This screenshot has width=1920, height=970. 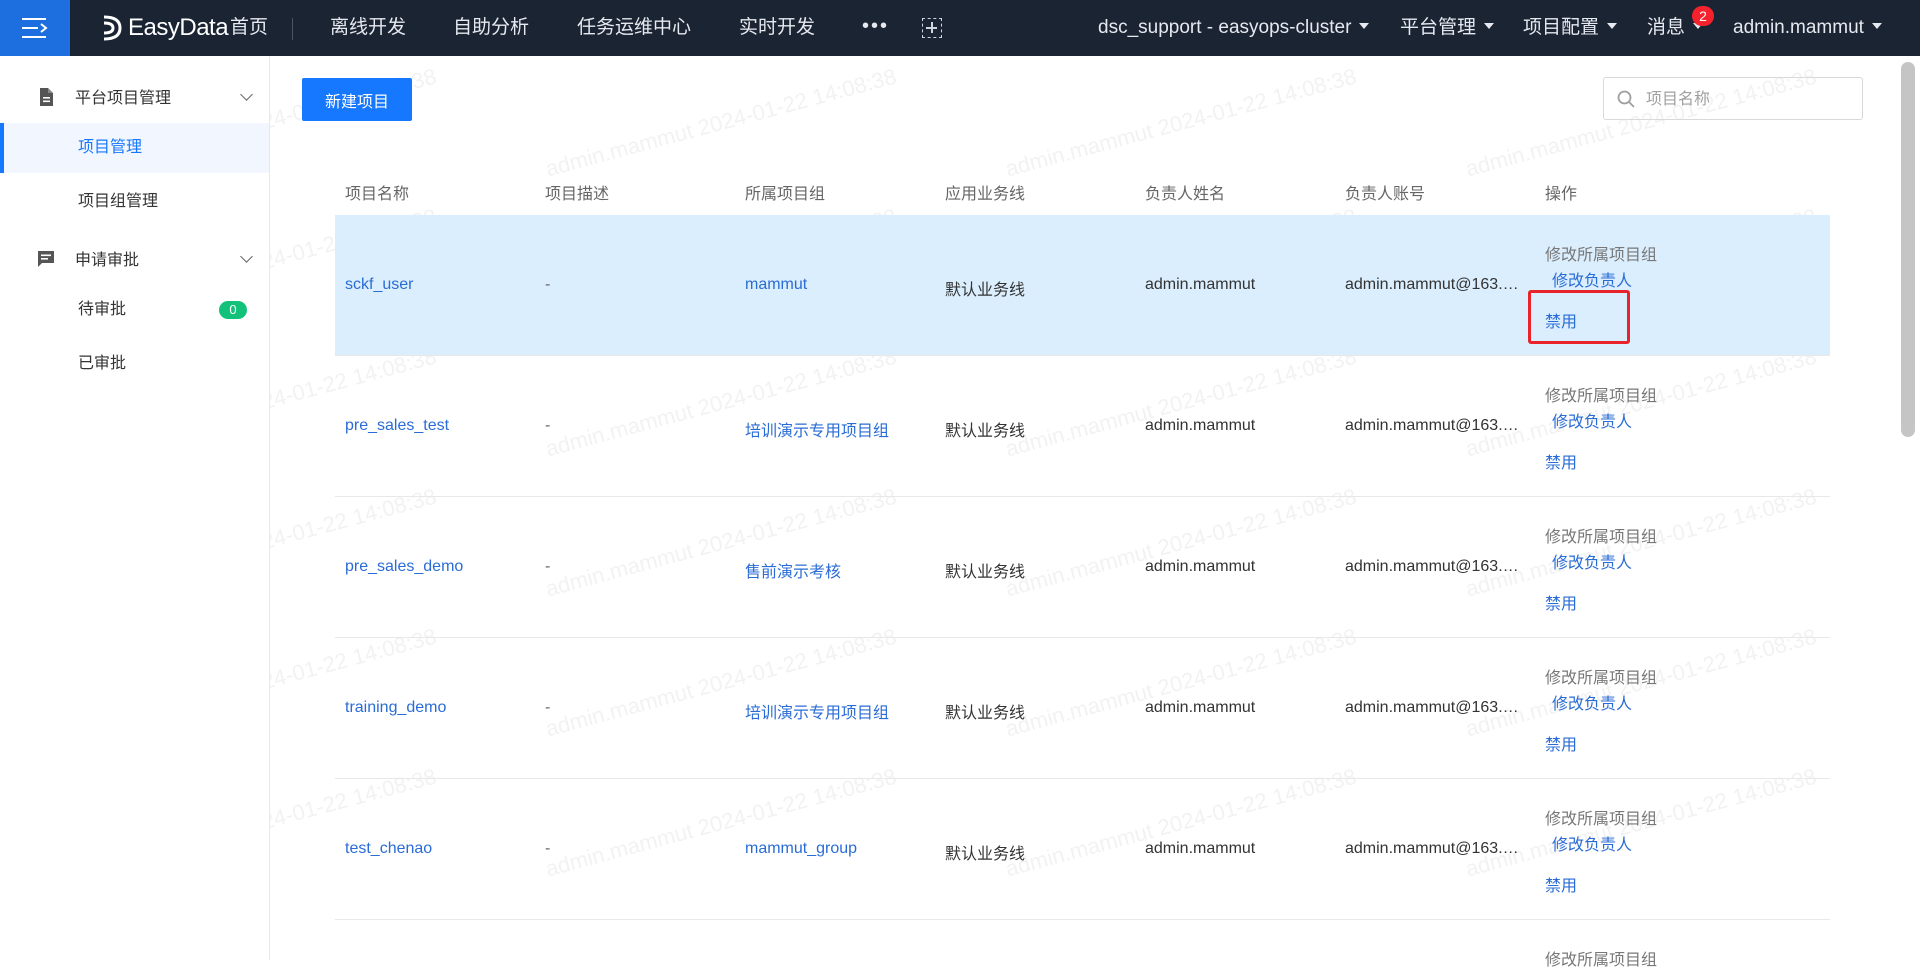 What do you see at coordinates (102, 309) in the screenshot?
I see `sidebar-item-label: 待审批` at bounding box center [102, 309].